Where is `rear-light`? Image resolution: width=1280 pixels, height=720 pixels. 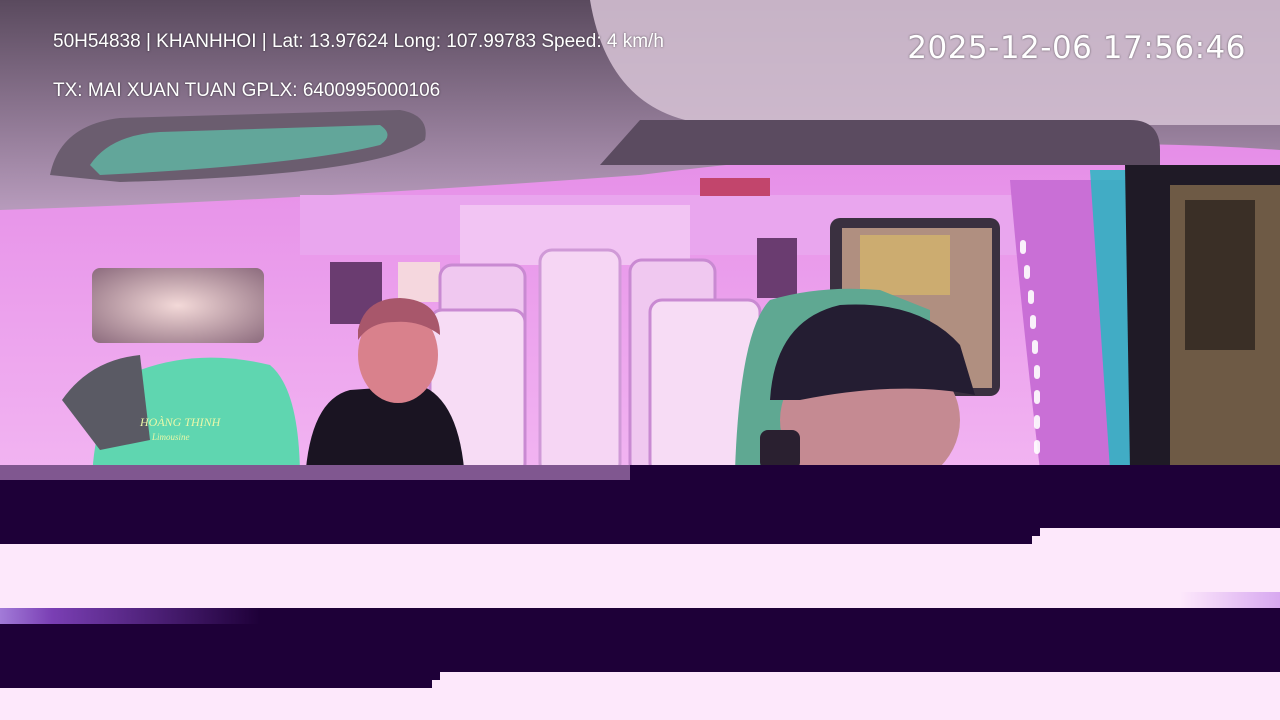
rear-light is located at coordinates (735, 187).